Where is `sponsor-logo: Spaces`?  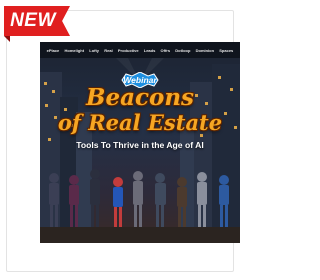 sponsor-logo: Spaces is located at coordinates (226, 50).